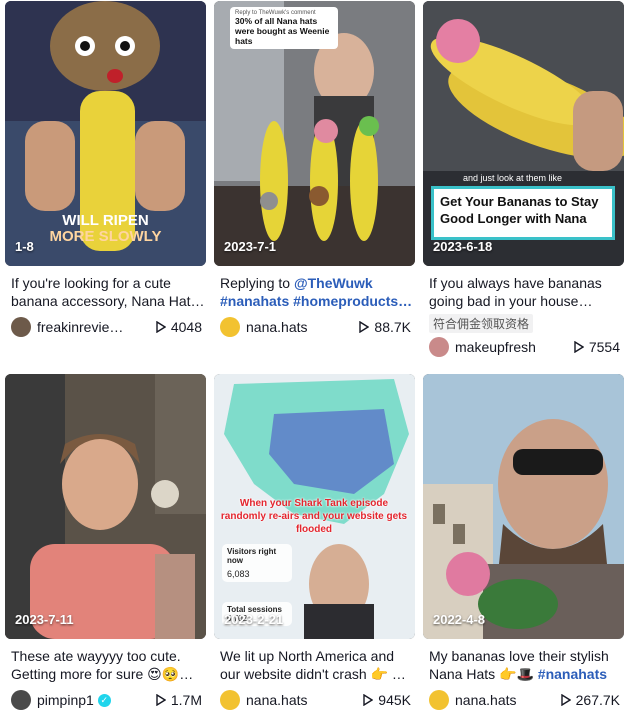 The height and width of the screenshot is (718, 631). I want to click on video-date: 2023-7-11, so click(44, 619).